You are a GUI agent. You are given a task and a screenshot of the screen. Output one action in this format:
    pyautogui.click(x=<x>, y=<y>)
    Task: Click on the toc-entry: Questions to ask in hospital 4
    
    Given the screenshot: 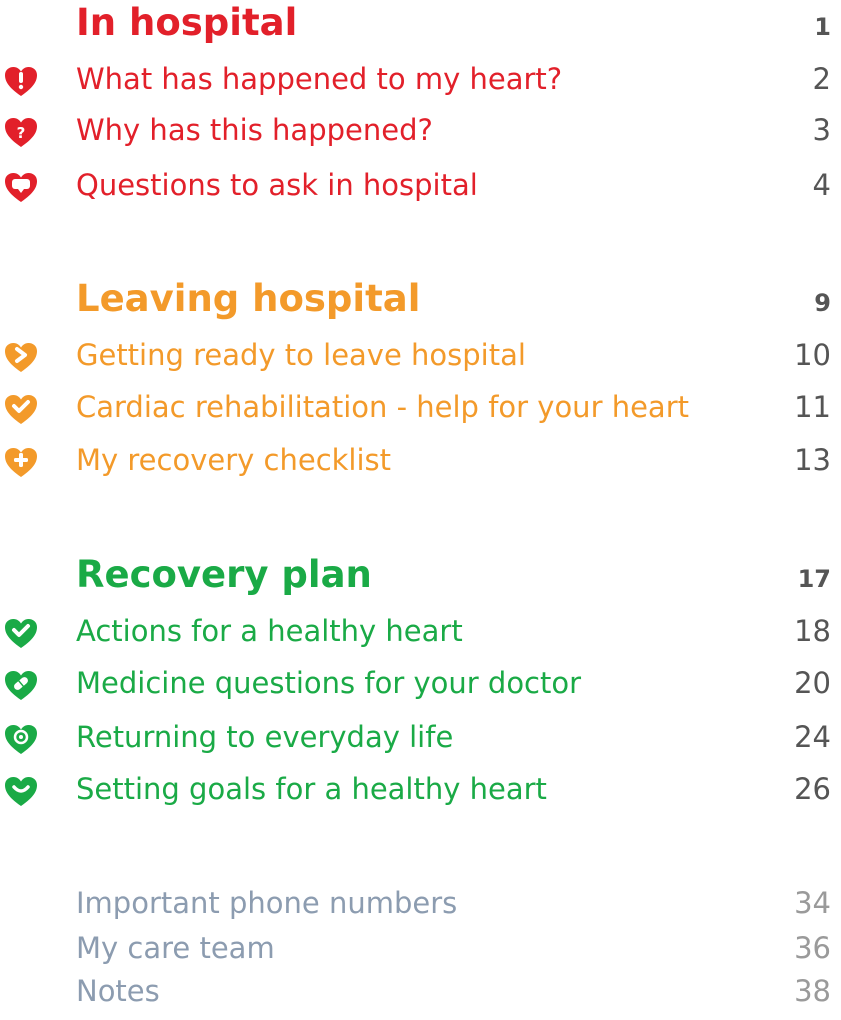 What is the action you would take?
    pyautogui.click(x=420, y=188)
    